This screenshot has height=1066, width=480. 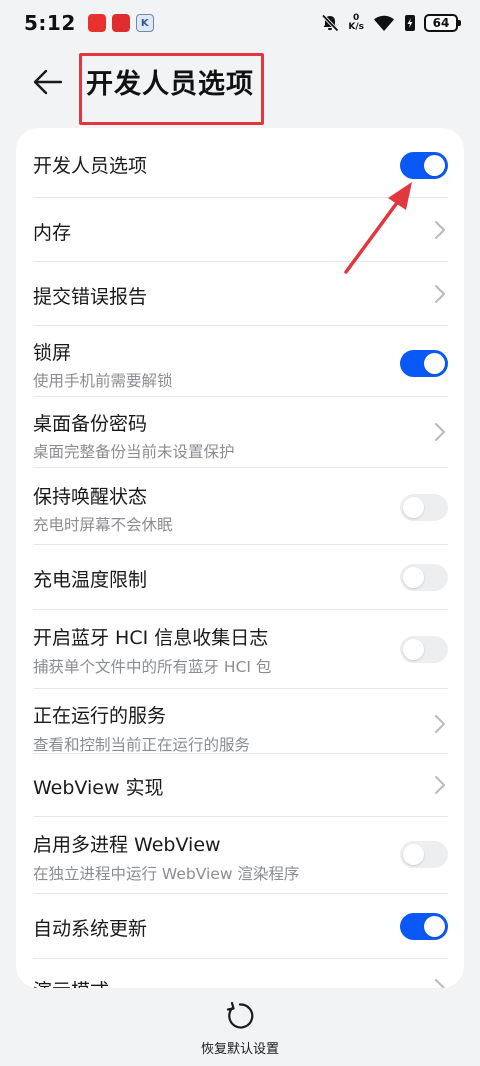 What do you see at coordinates (90, 929) in the screenshot?
I see `setting-title: 自动系统更新` at bounding box center [90, 929].